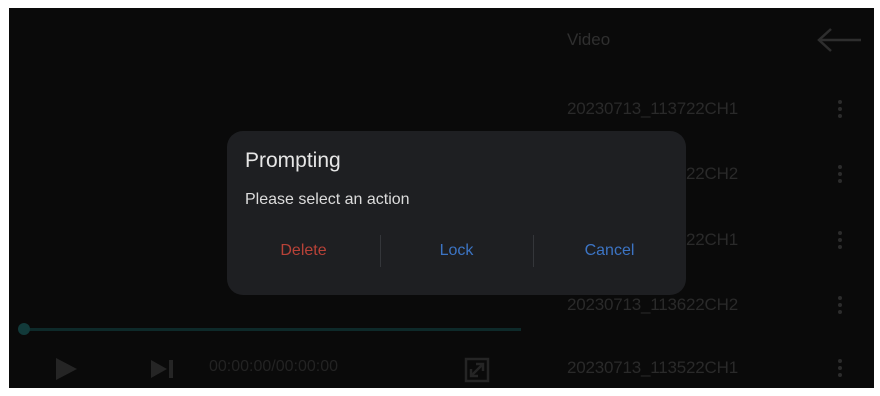 The height and width of the screenshot is (396, 880). What do you see at coordinates (66, 369) in the screenshot?
I see `play-icon` at bounding box center [66, 369].